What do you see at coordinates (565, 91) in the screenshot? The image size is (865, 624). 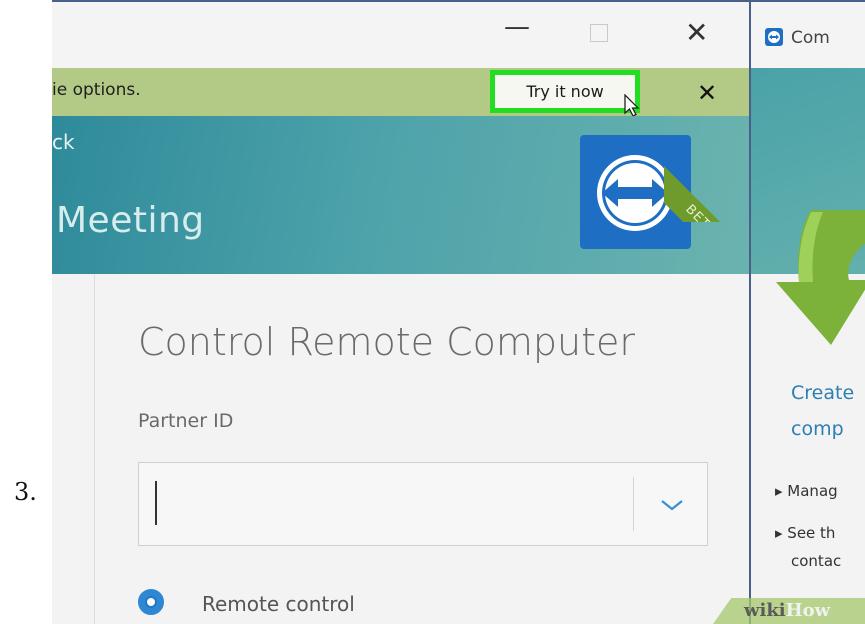 I see `try-it-now-button: Try it now` at bounding box center [565, 91].